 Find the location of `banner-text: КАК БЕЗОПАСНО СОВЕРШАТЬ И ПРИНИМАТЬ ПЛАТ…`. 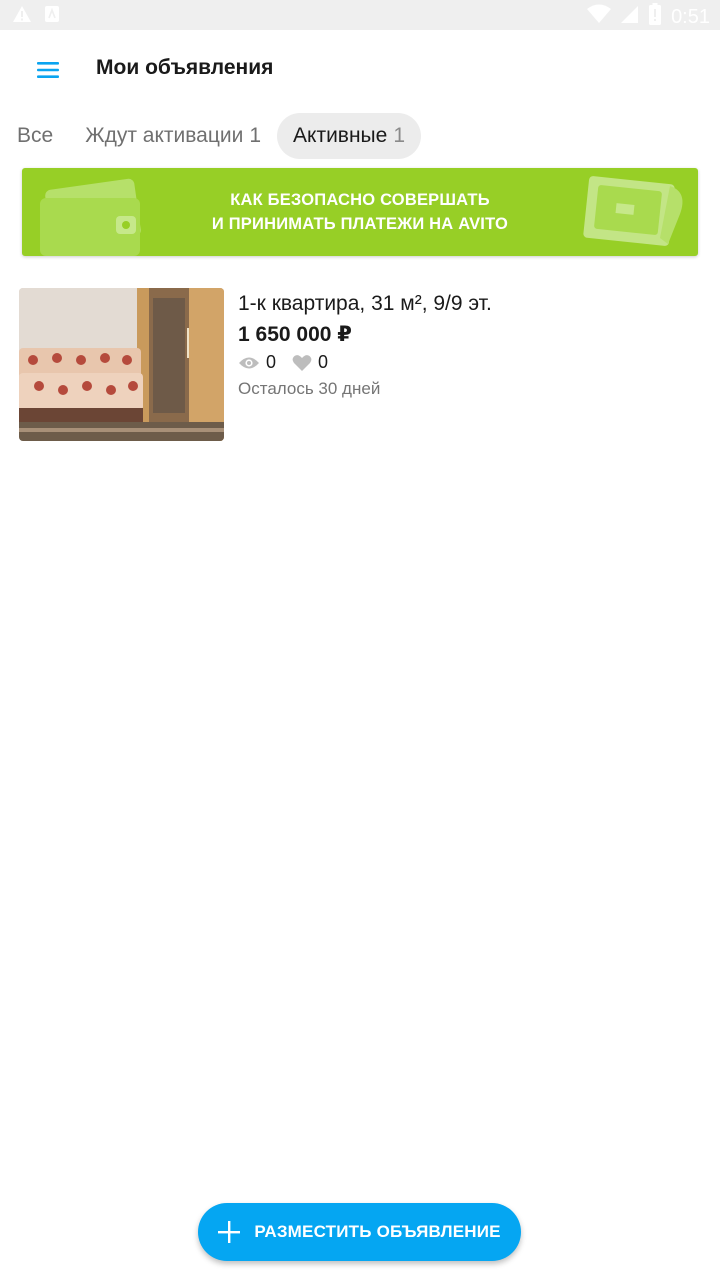

banner-text: КАК БЕЗОПАСНО СОВЕРШАТЬ И ПРИНИМАТЬ ПЛАТ… is located at coordinates (360, 212).